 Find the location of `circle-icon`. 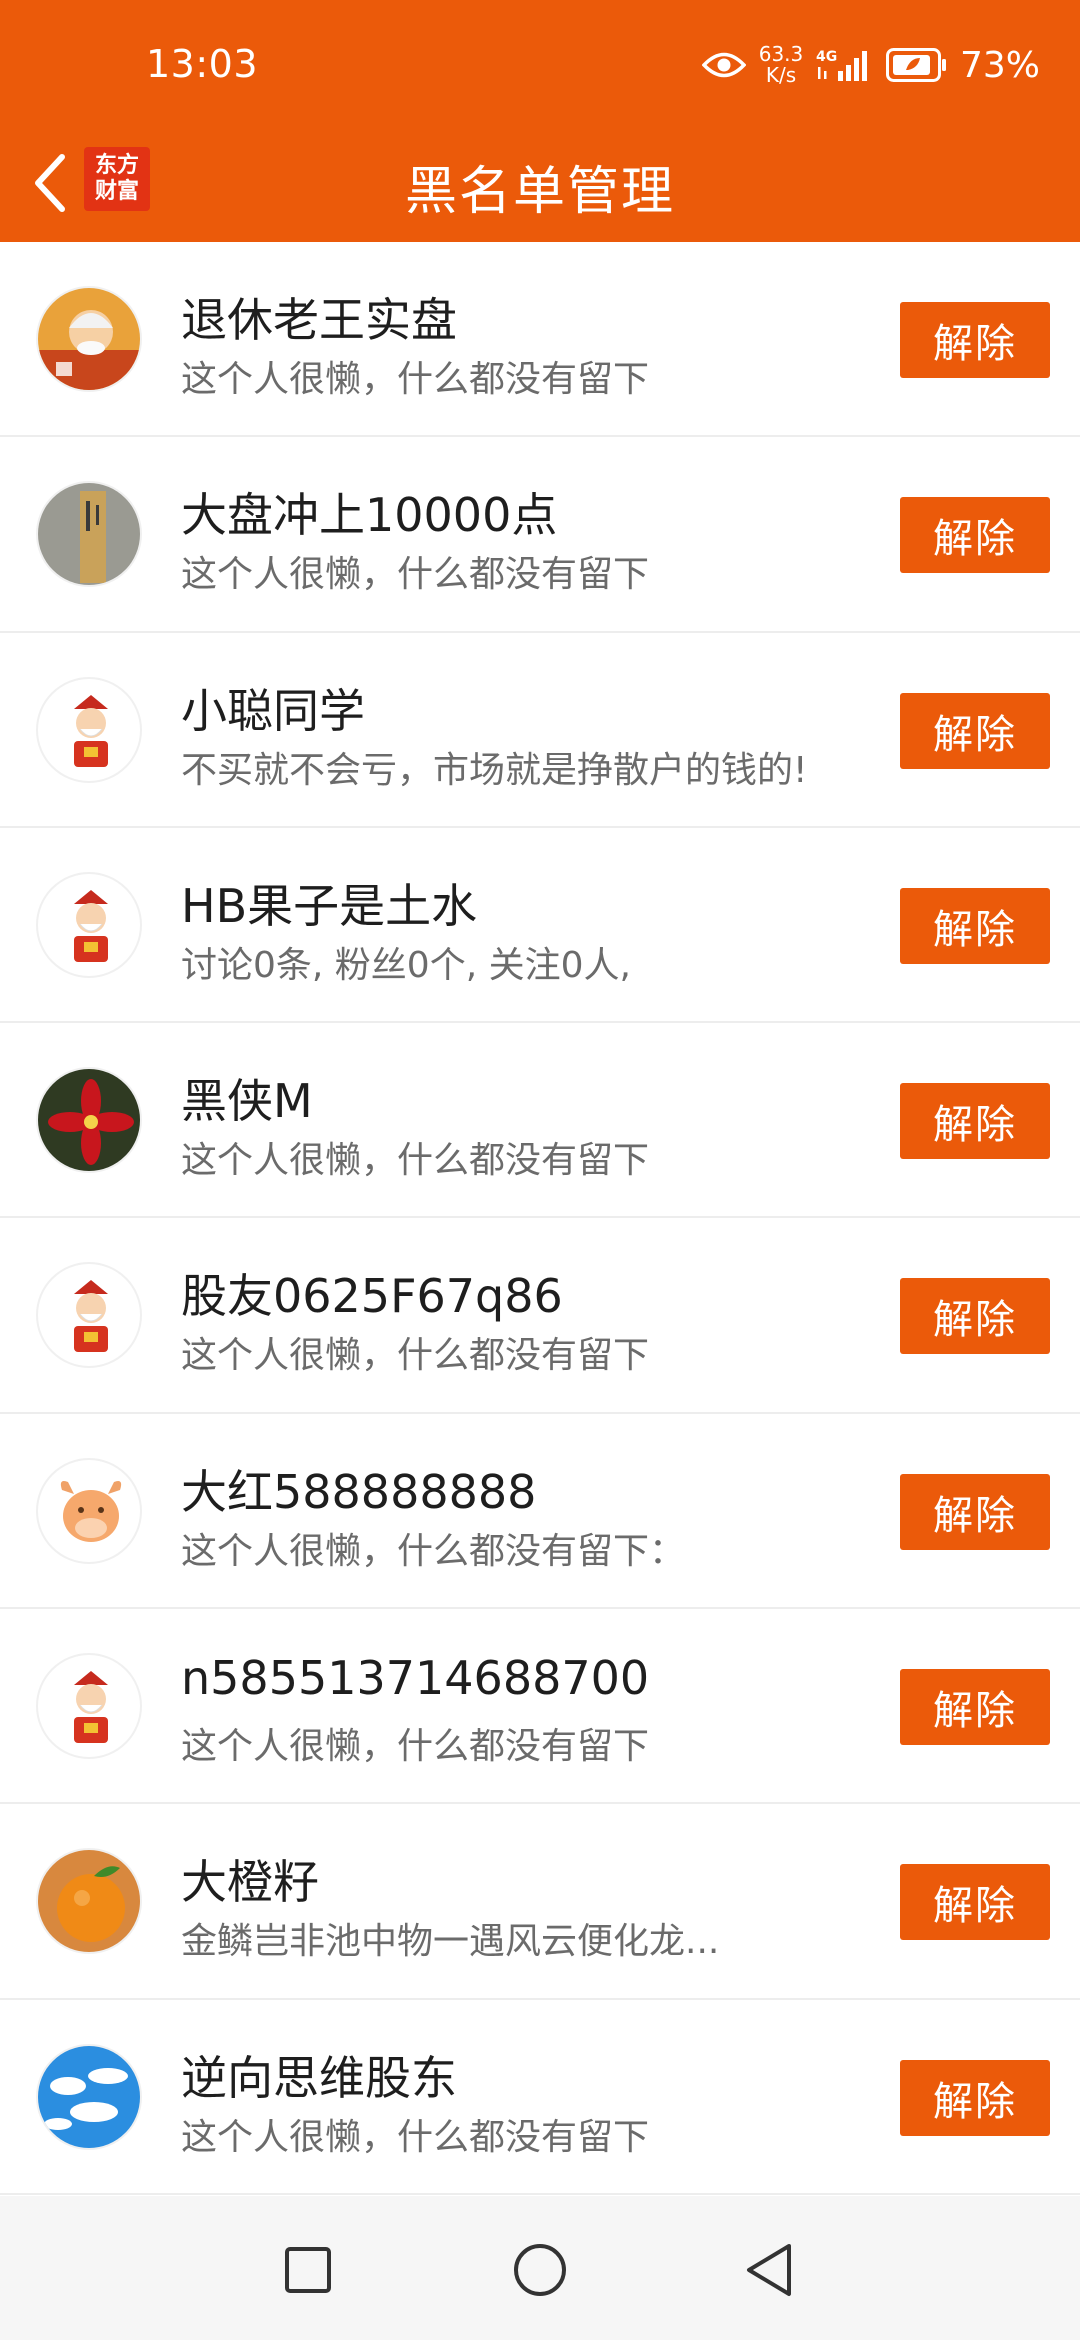

circle-icon is located at coordinates (540, 2272).